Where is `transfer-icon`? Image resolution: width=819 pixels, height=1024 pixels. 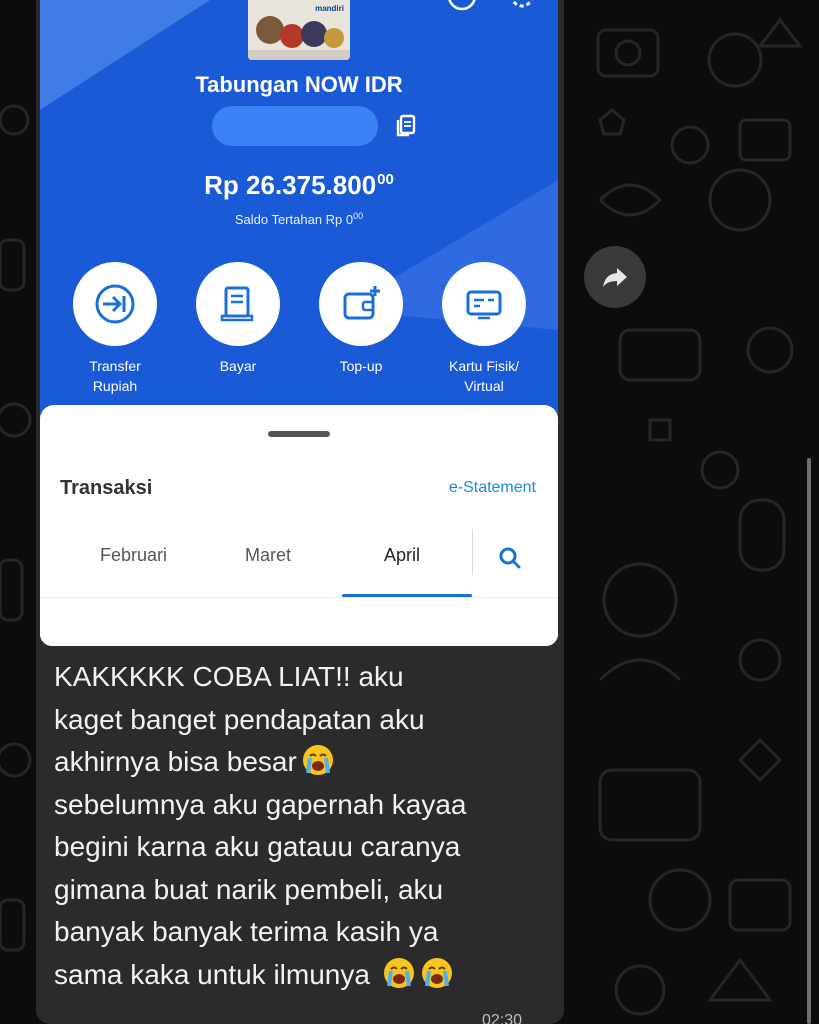 transfer-icon is located at coordinates (115, 304).